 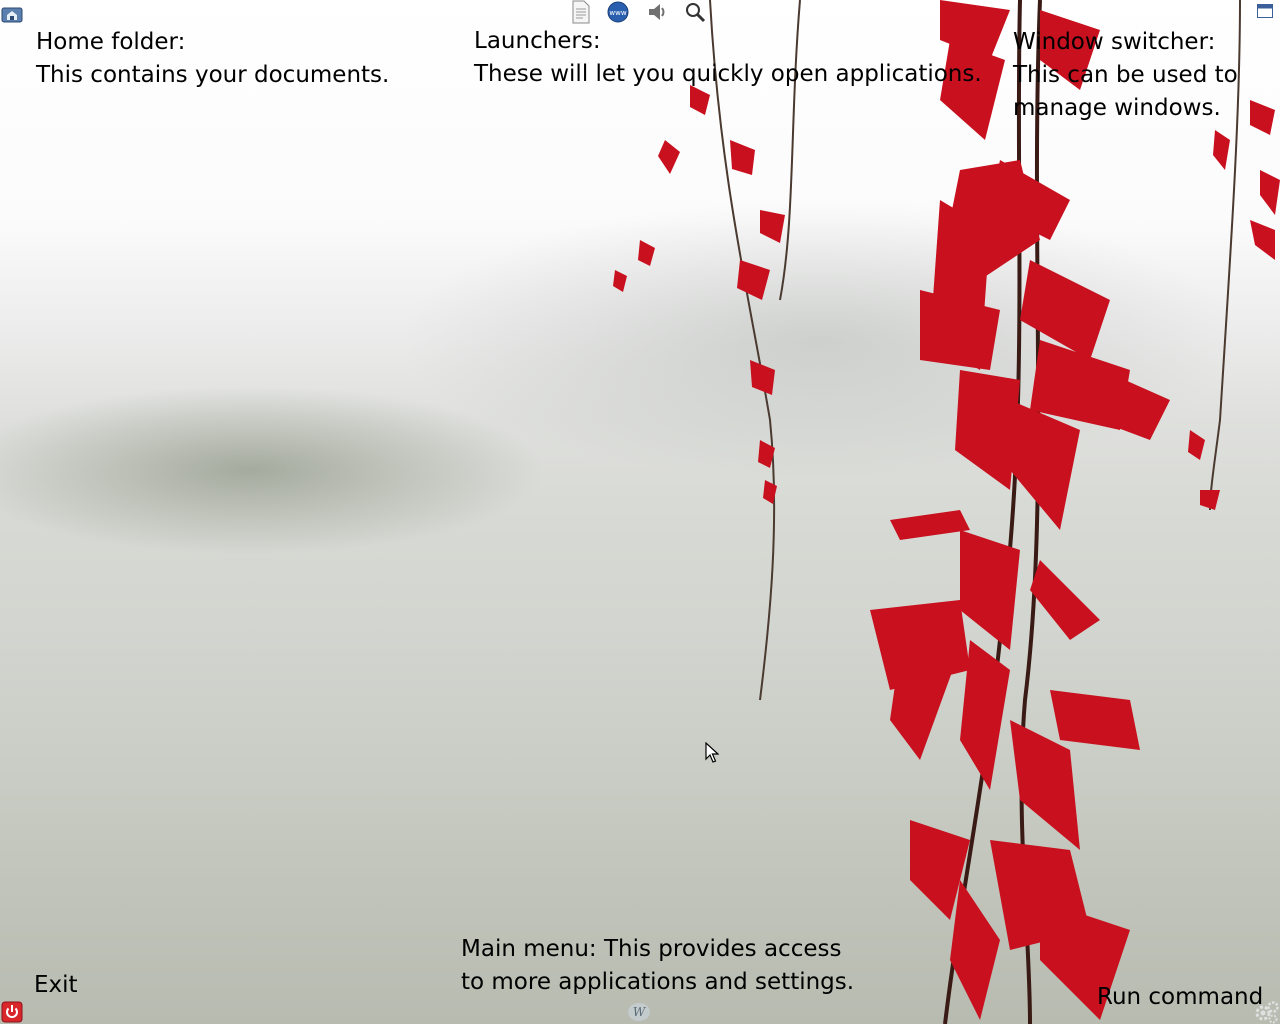 What do you see at coordinates (712, 754) in the screenshot?
I see `mouse-cursor-icon` at bounding box center [712, 754].